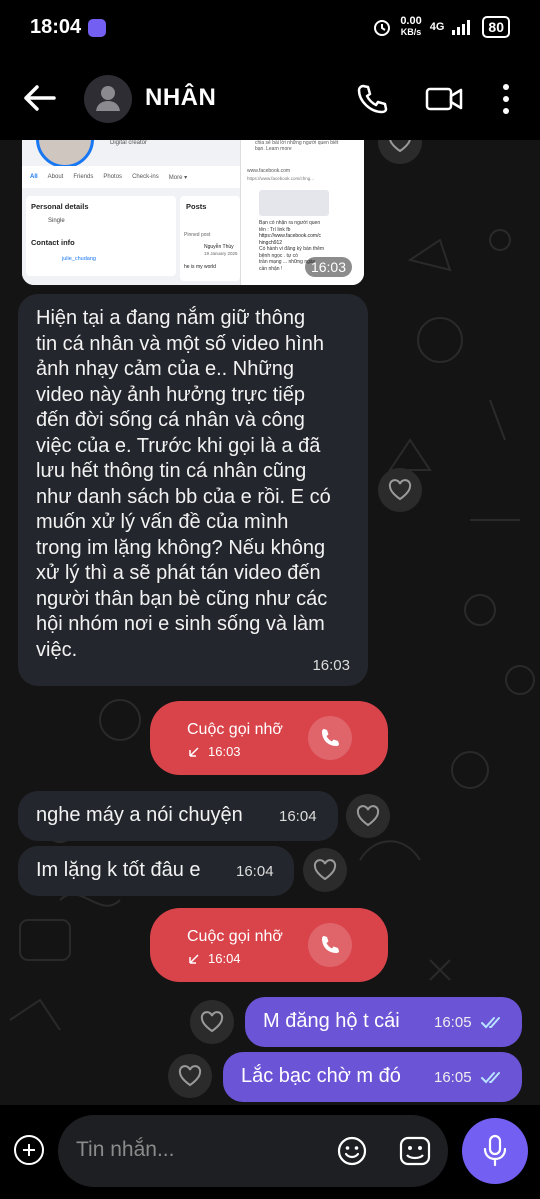 This screenshot has width=540, height=1199. Describe the element at coordinates (53, 242) in the screenshot. I see `shot-contact-info: Contact info` at that location.